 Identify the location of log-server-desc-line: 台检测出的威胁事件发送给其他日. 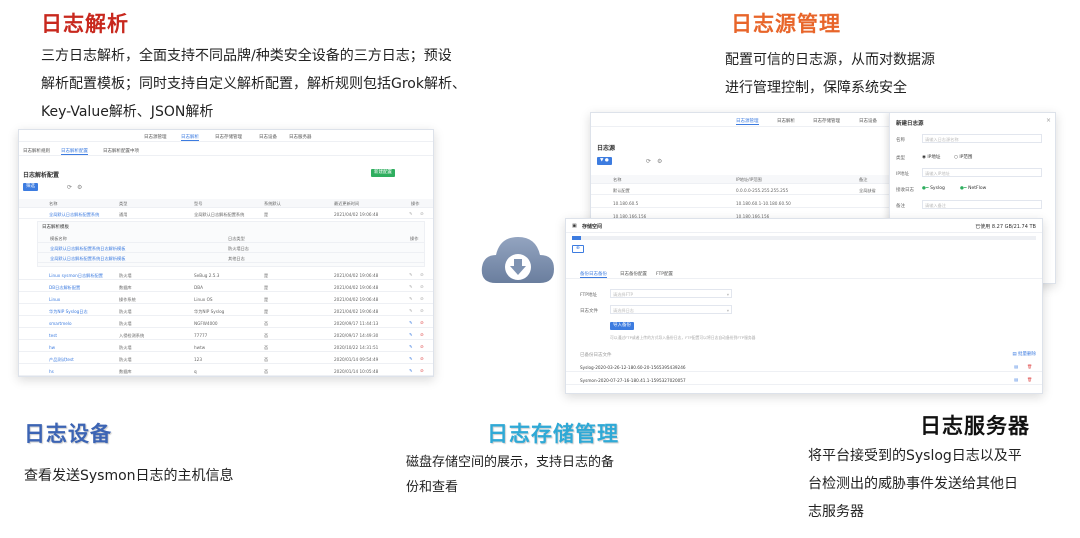
(913, 484).